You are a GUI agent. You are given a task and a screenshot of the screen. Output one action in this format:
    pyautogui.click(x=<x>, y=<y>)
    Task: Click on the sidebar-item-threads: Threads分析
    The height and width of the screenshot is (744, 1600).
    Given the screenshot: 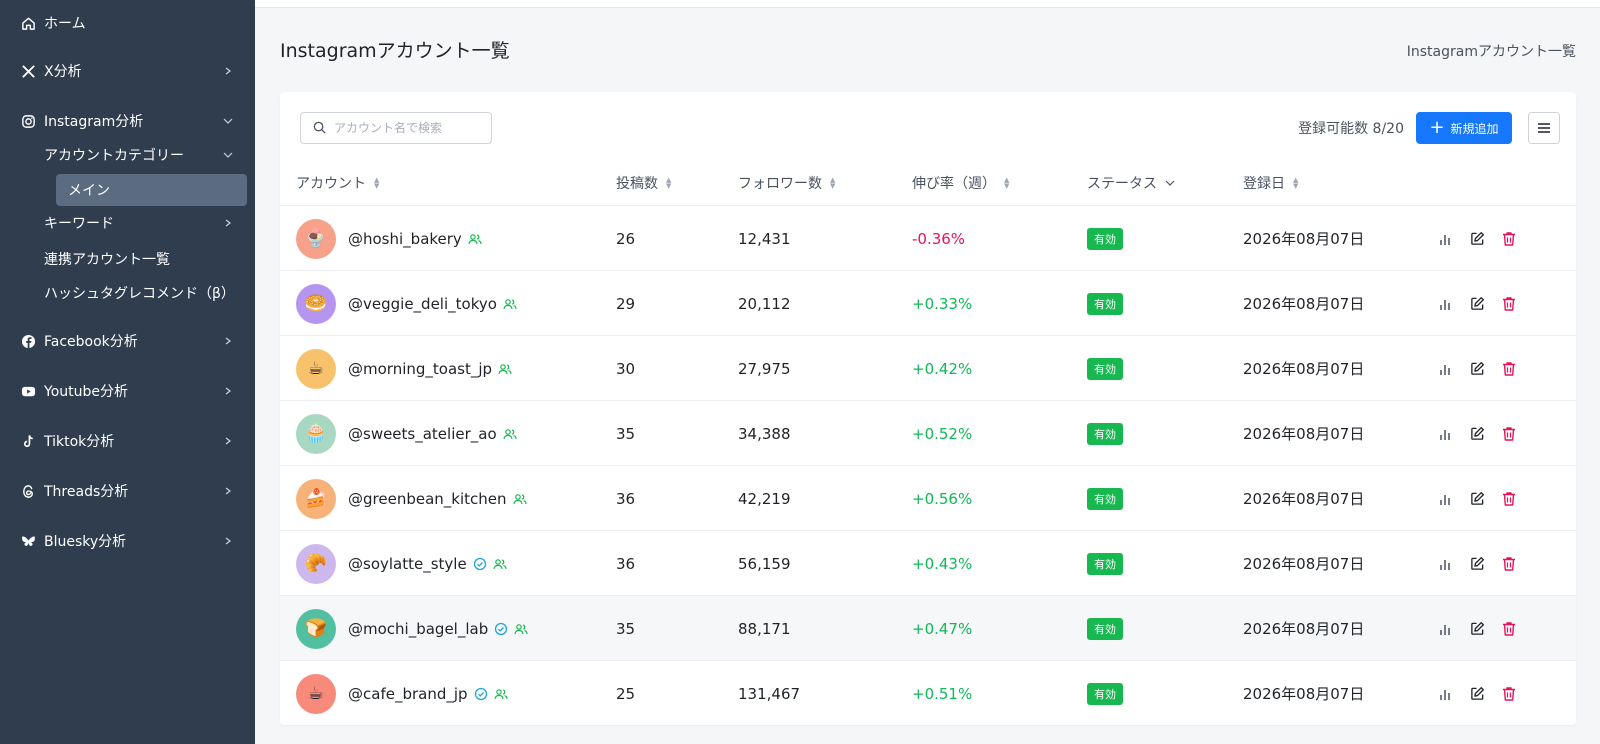 What is the action you would take?
    pyautogui.click(x=127, y=491)
    